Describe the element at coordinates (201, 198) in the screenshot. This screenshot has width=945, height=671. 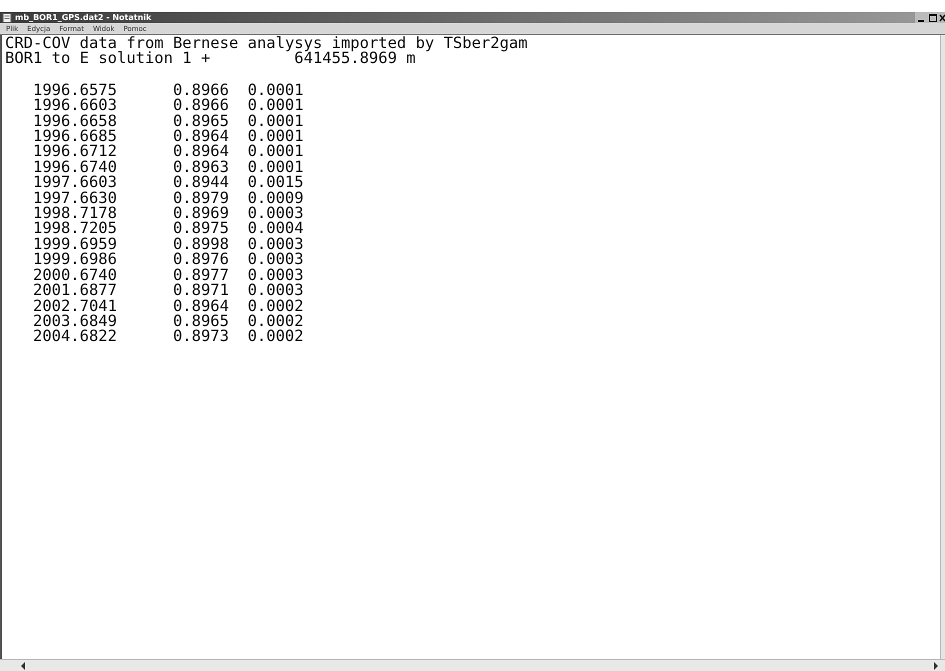
I see `coordinate-value: 0.8979` at that location.